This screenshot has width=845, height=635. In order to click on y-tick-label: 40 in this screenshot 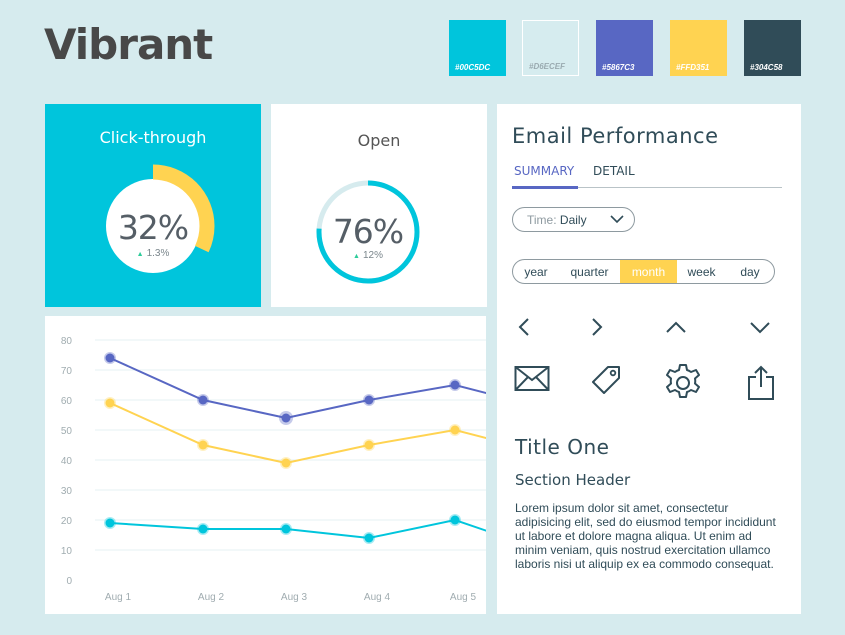, I will do `click(67, 461)`.